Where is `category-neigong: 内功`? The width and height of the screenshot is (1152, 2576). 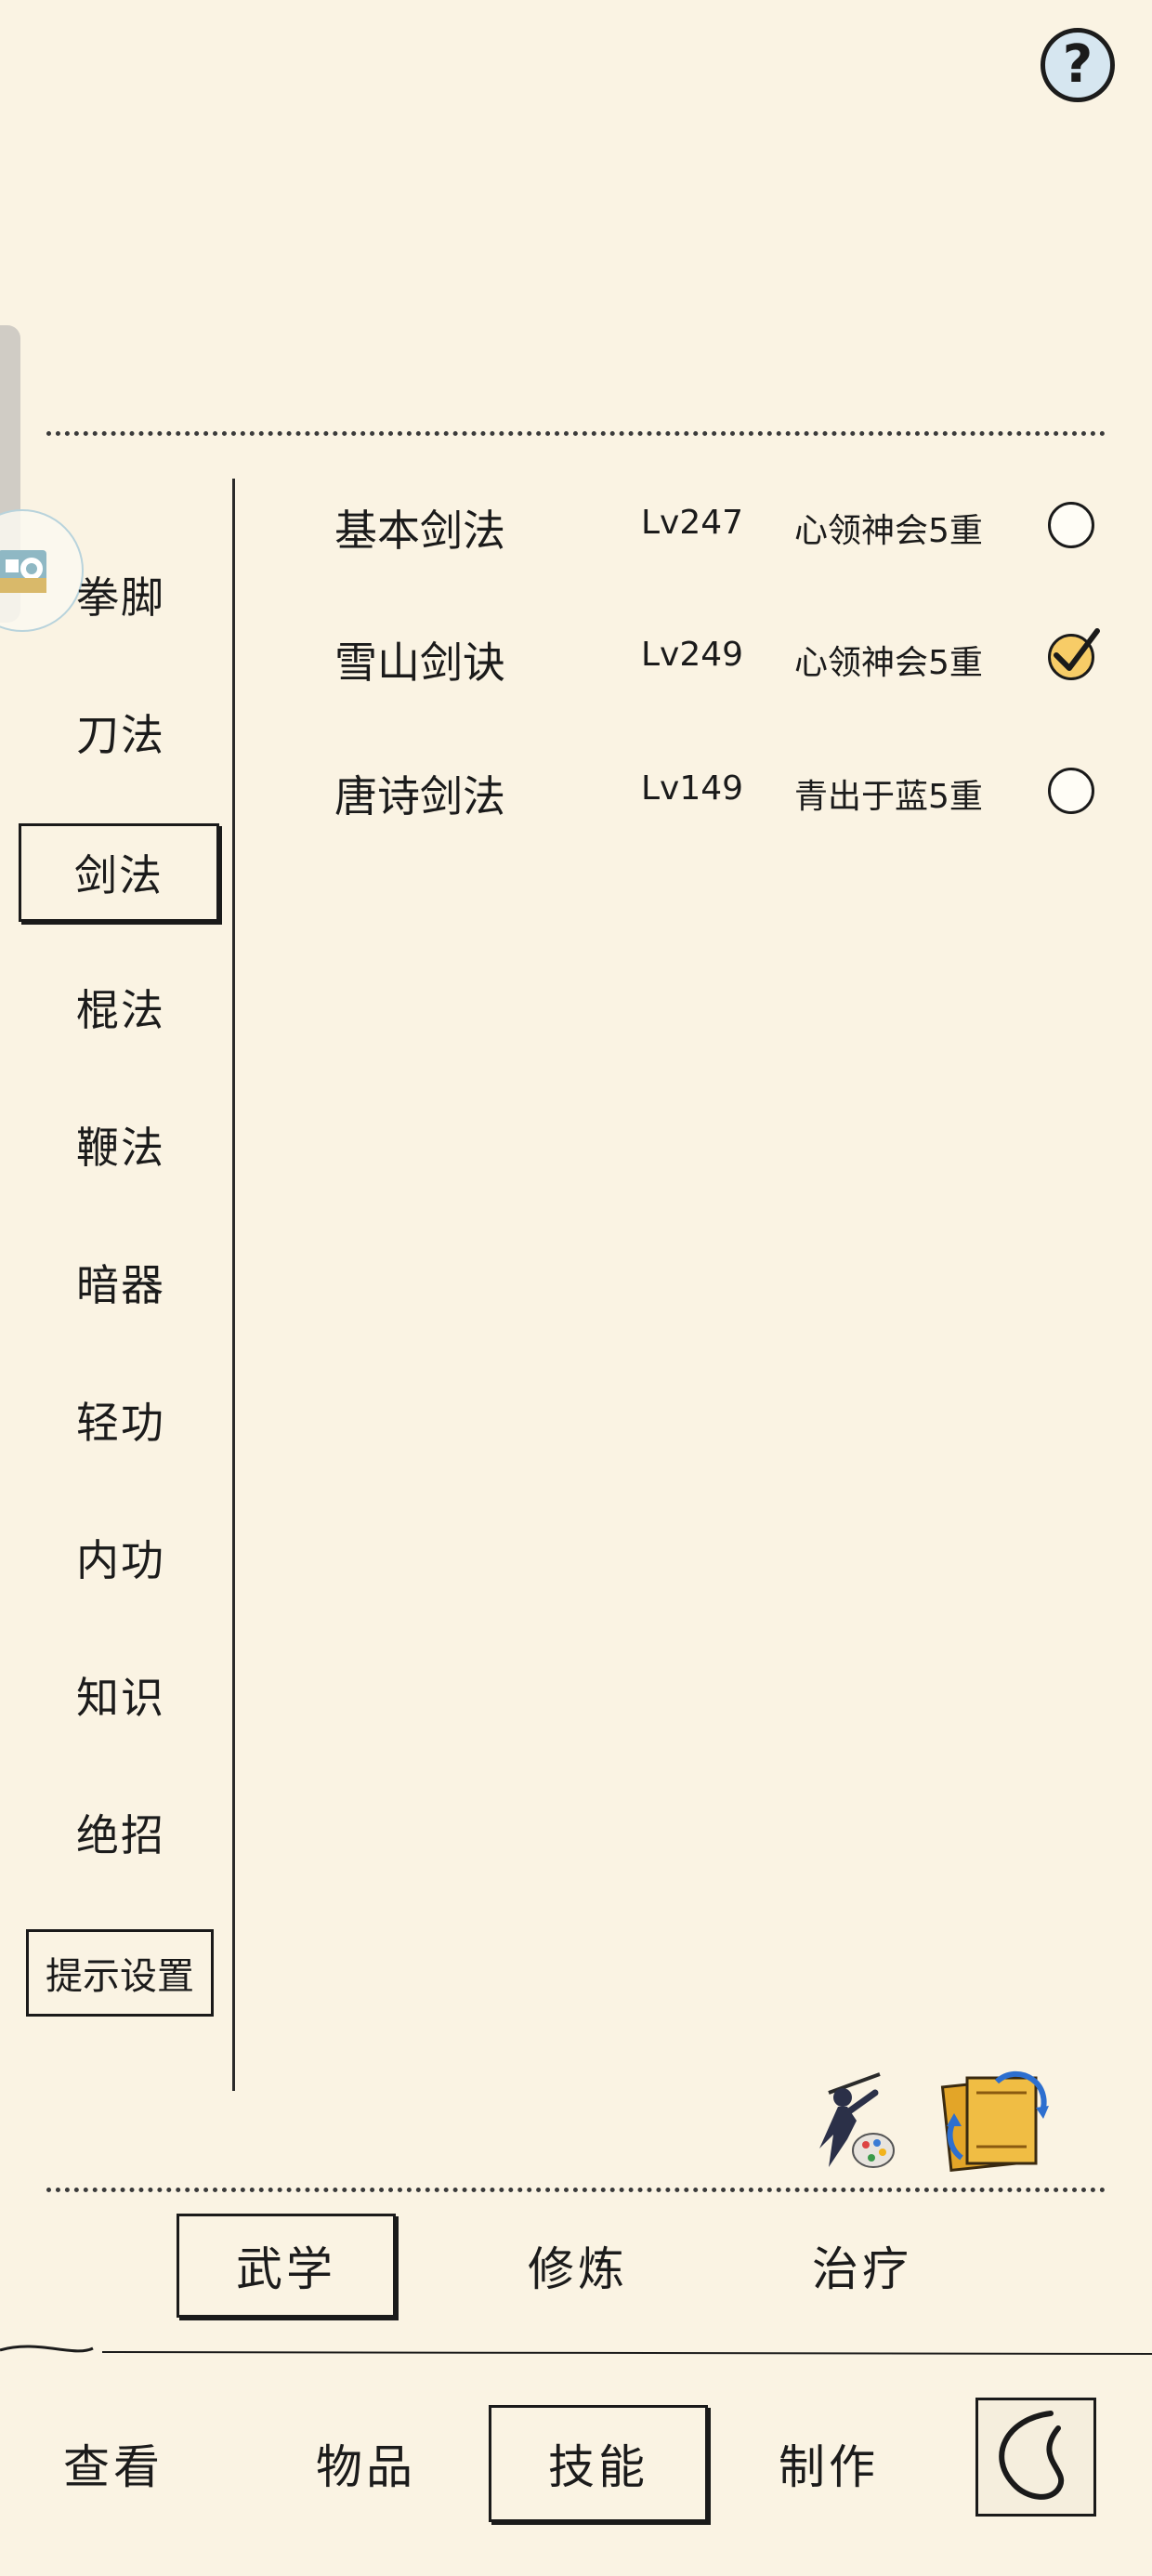
category-neigong: 内功 is located at coordinates (121, 1557).